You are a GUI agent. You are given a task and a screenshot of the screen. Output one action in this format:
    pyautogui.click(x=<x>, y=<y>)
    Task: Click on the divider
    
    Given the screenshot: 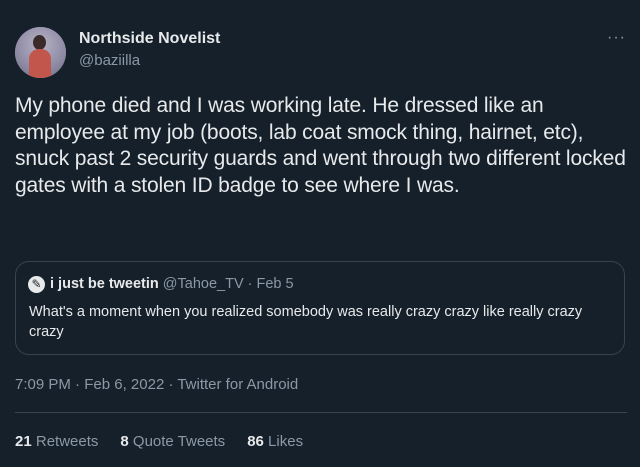 What is the action you would take?
    pyautogui.click(x=321, y=412)
    